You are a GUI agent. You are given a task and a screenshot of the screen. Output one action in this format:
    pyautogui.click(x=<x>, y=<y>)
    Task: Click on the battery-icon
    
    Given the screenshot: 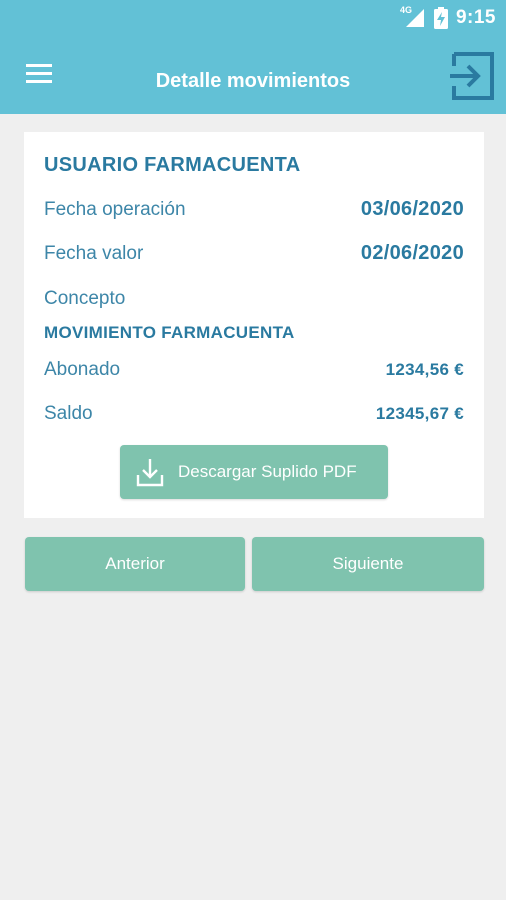 What is the action you would take?
    pyautogui.click(x=440, y=18)
    